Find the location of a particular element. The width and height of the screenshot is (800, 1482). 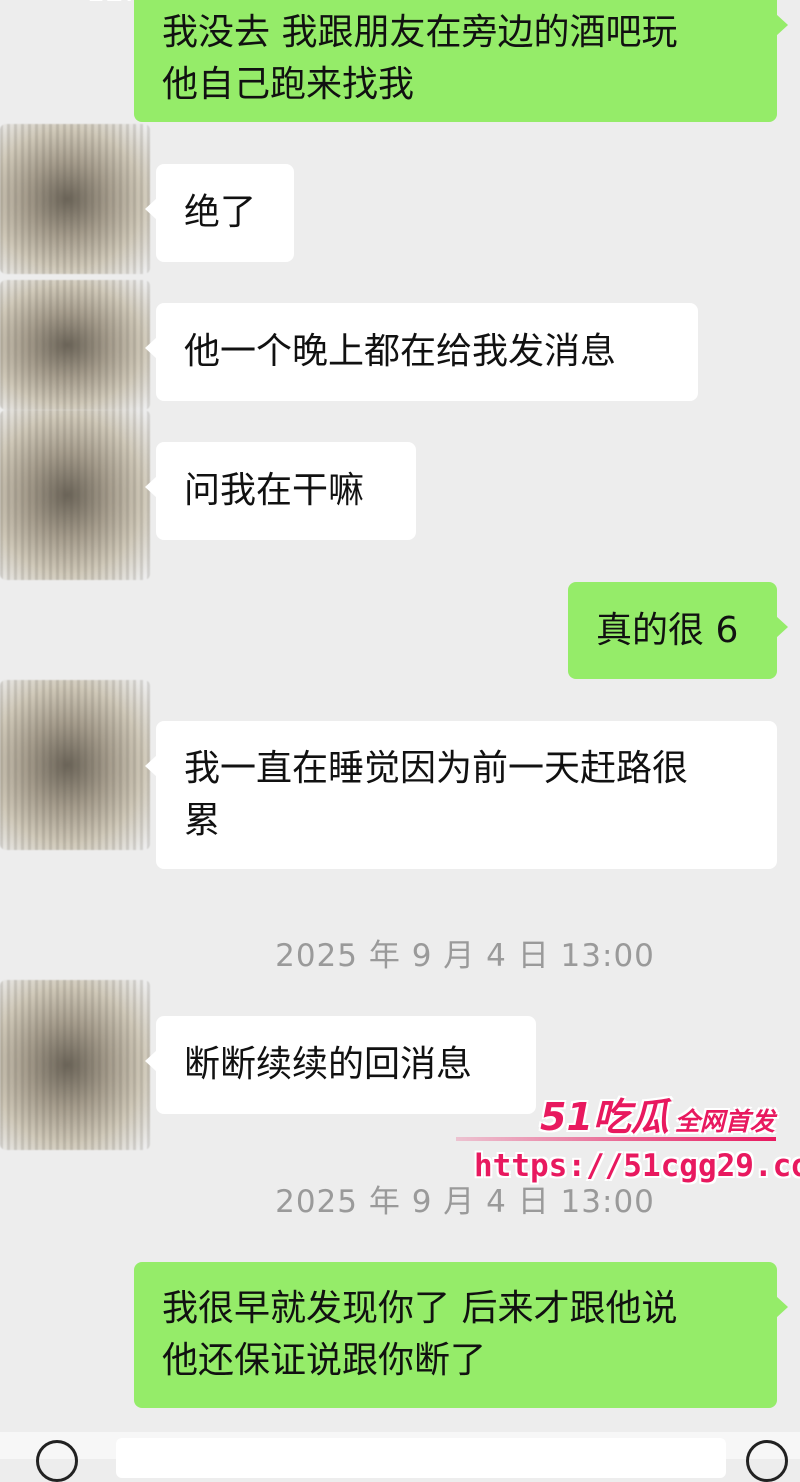

incoming-message: 他一个晚上都在给我发消息 is located at coordinates (421, 352).